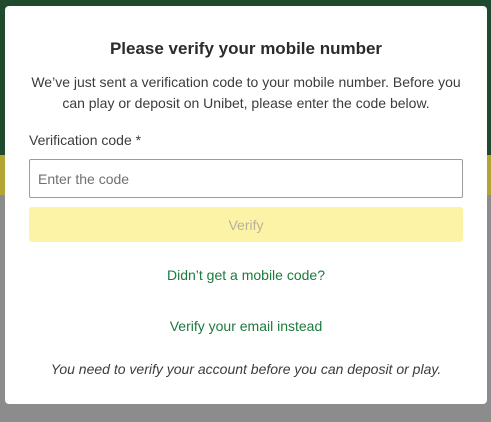  I want to click on verify-button: Verify, so click(246, 224).